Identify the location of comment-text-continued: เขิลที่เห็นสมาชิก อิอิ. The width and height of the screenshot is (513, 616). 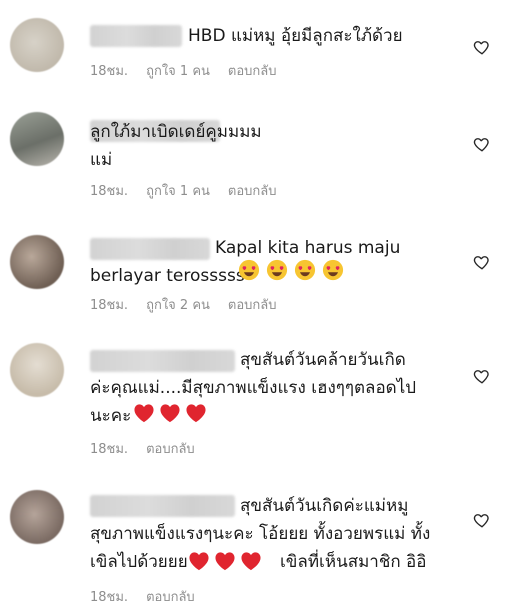
(353, 562).